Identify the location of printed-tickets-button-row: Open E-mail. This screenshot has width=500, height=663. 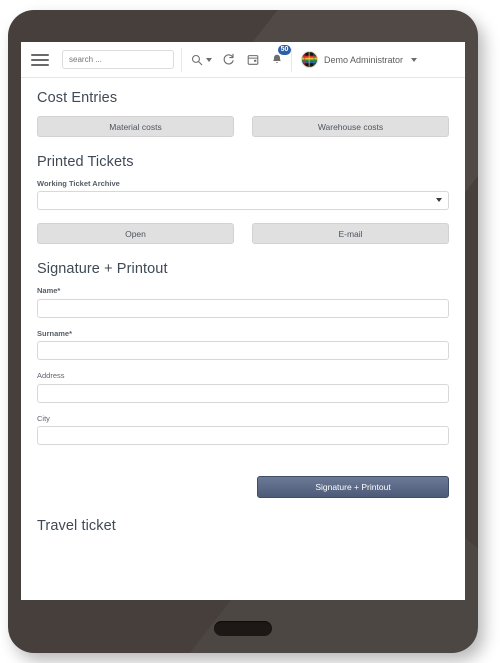
(243, 233).